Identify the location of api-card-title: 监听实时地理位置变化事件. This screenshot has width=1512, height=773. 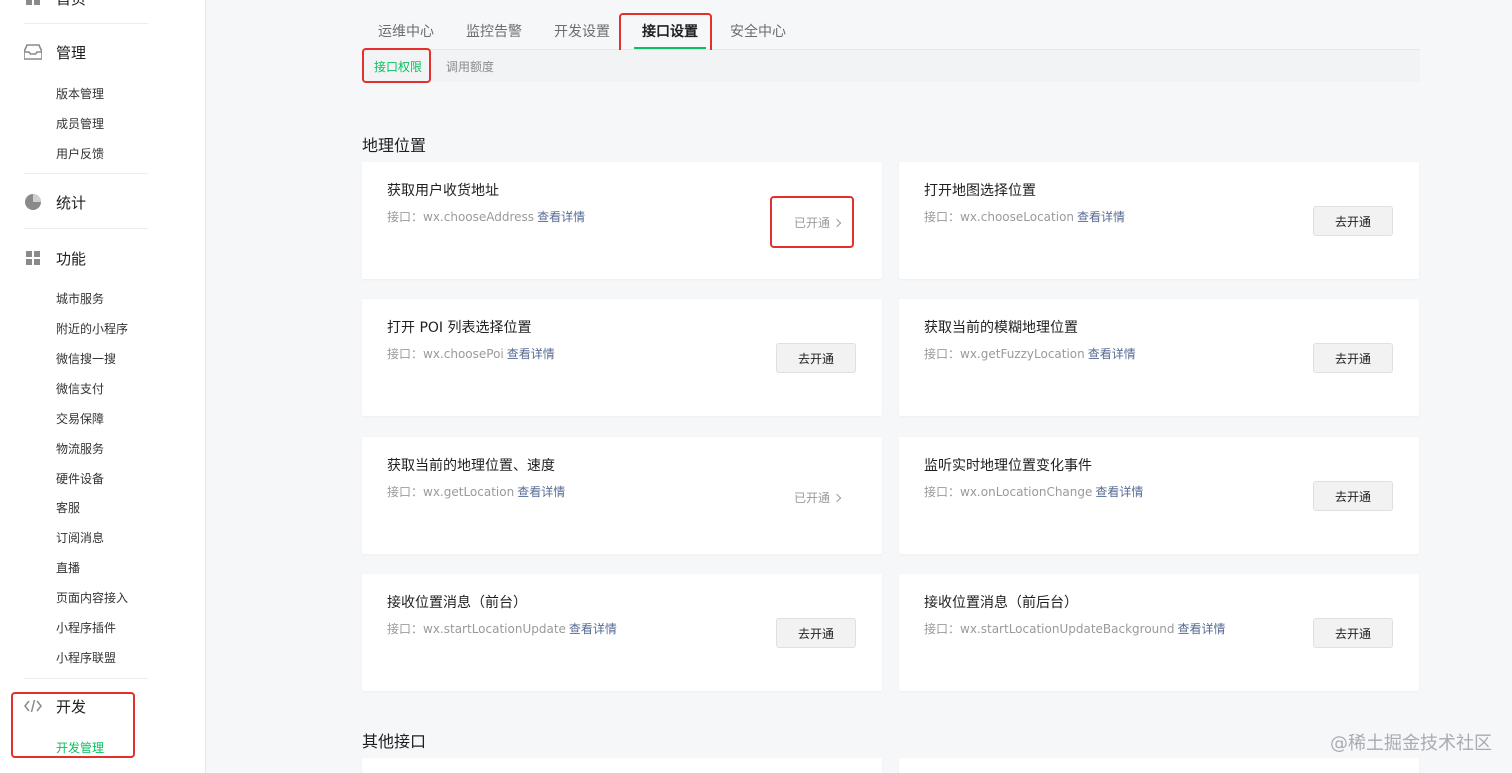
(1008, 466).